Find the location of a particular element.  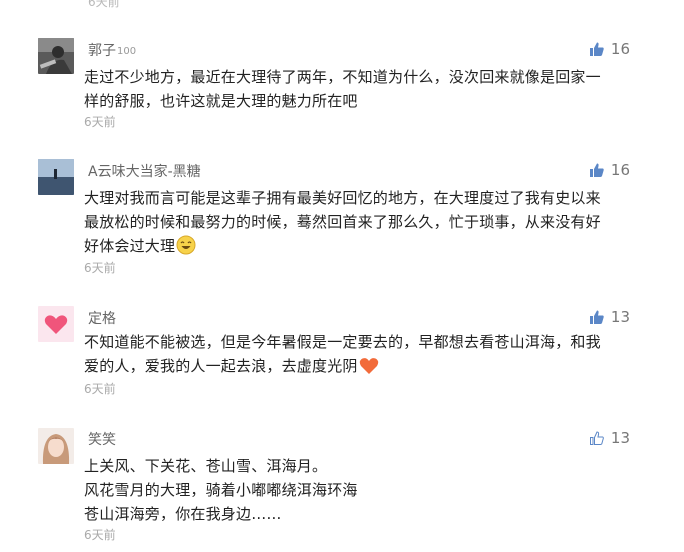

comment-author: A云味大当家-黑糖 is located at coordinates (144, 172).